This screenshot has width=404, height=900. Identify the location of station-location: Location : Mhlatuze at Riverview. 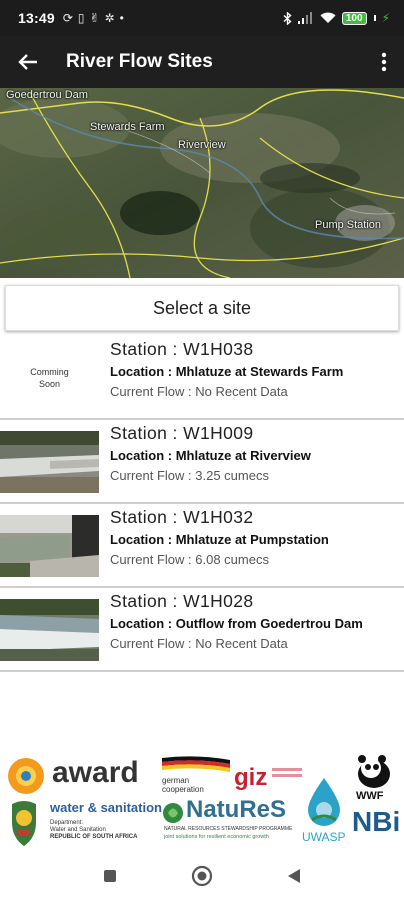
(210, 455).